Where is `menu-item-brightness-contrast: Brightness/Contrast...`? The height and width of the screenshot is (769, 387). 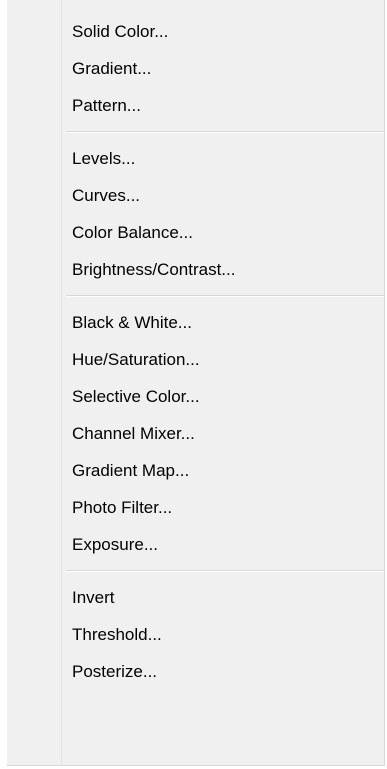
menu-item-brightness-contrast: Brightness/Contrast... is located at coordinates (195, 269).